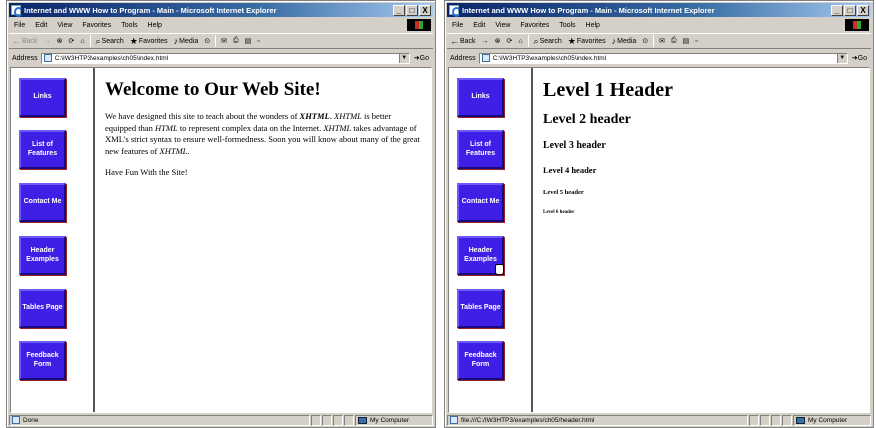  Describe the element at coordinates (394, 420) in the screenshot. I see `security-zone: My Computer` at that location.